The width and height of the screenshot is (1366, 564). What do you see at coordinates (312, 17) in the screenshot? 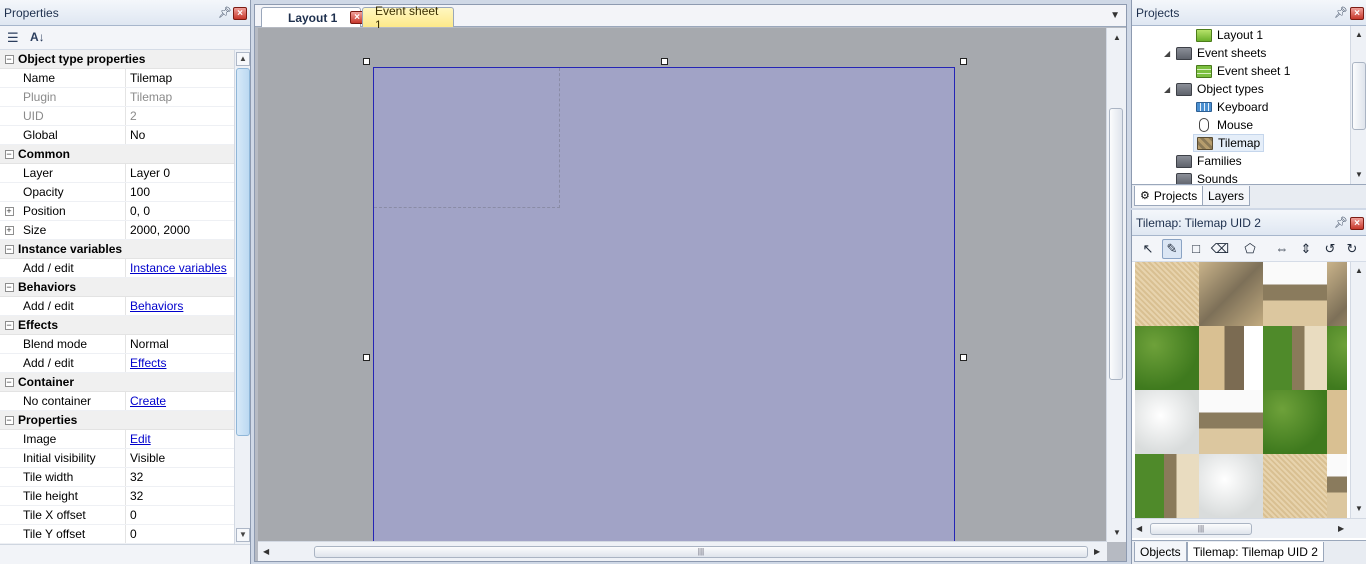
I see `tab-layout-1: Layout 1 ×` at bounding box center [312, 17].